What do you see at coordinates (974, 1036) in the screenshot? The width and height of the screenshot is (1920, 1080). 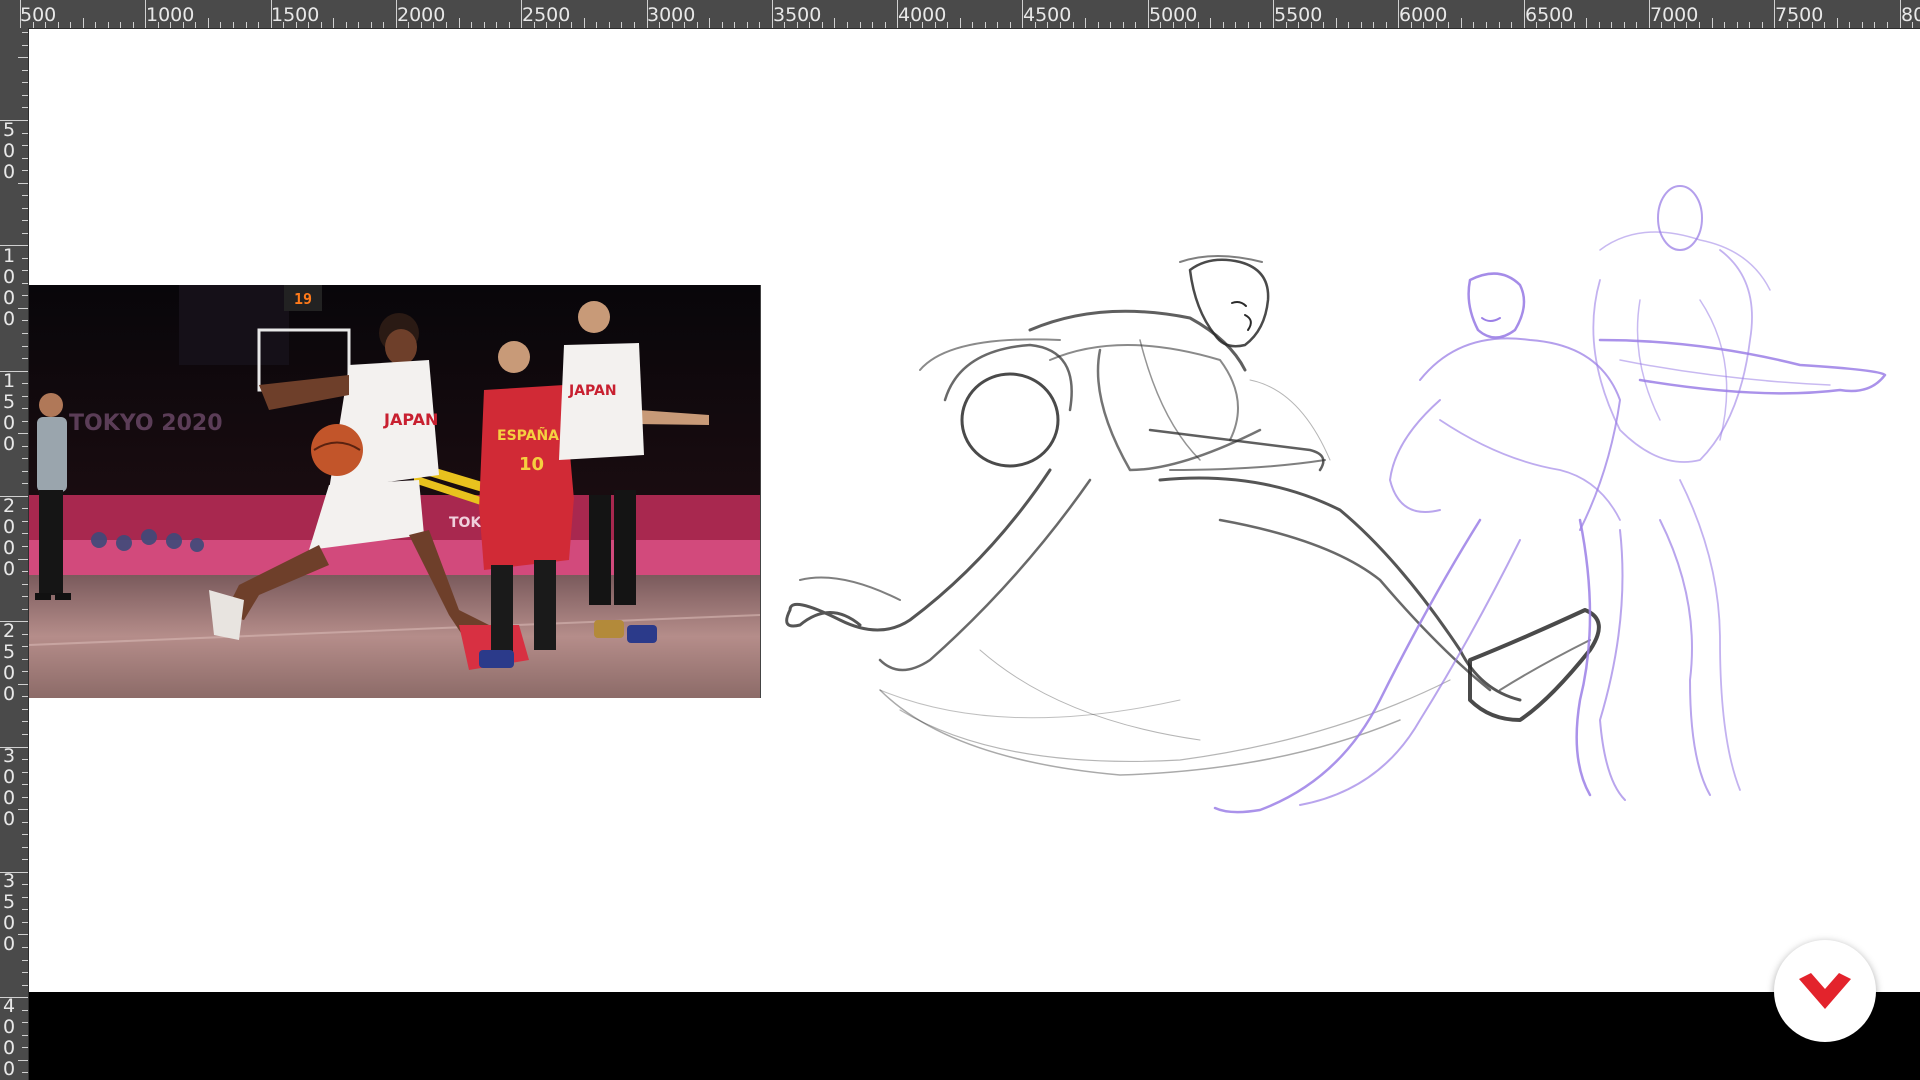 I see `canvas-bottom-margin` at bounding box center [974, 1036].